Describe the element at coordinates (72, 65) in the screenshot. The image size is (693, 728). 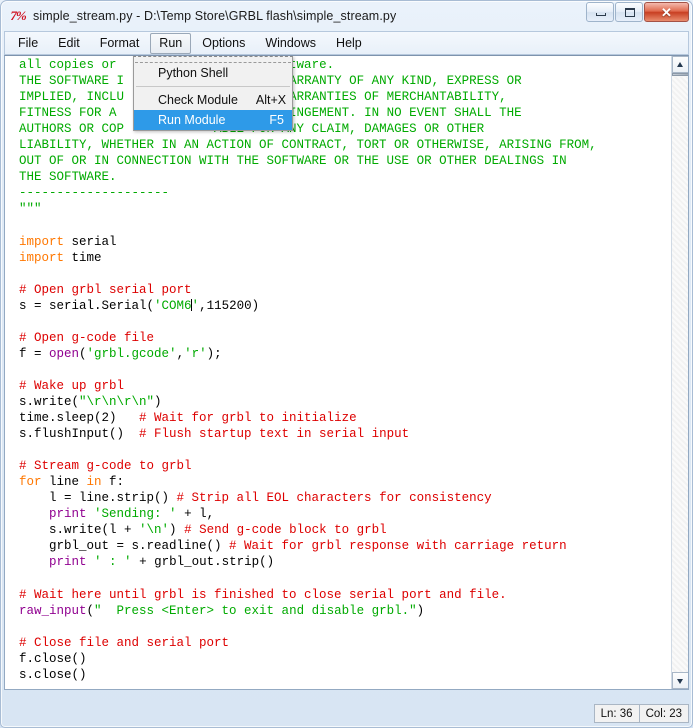
I see `code-token: all copies or` at that location.